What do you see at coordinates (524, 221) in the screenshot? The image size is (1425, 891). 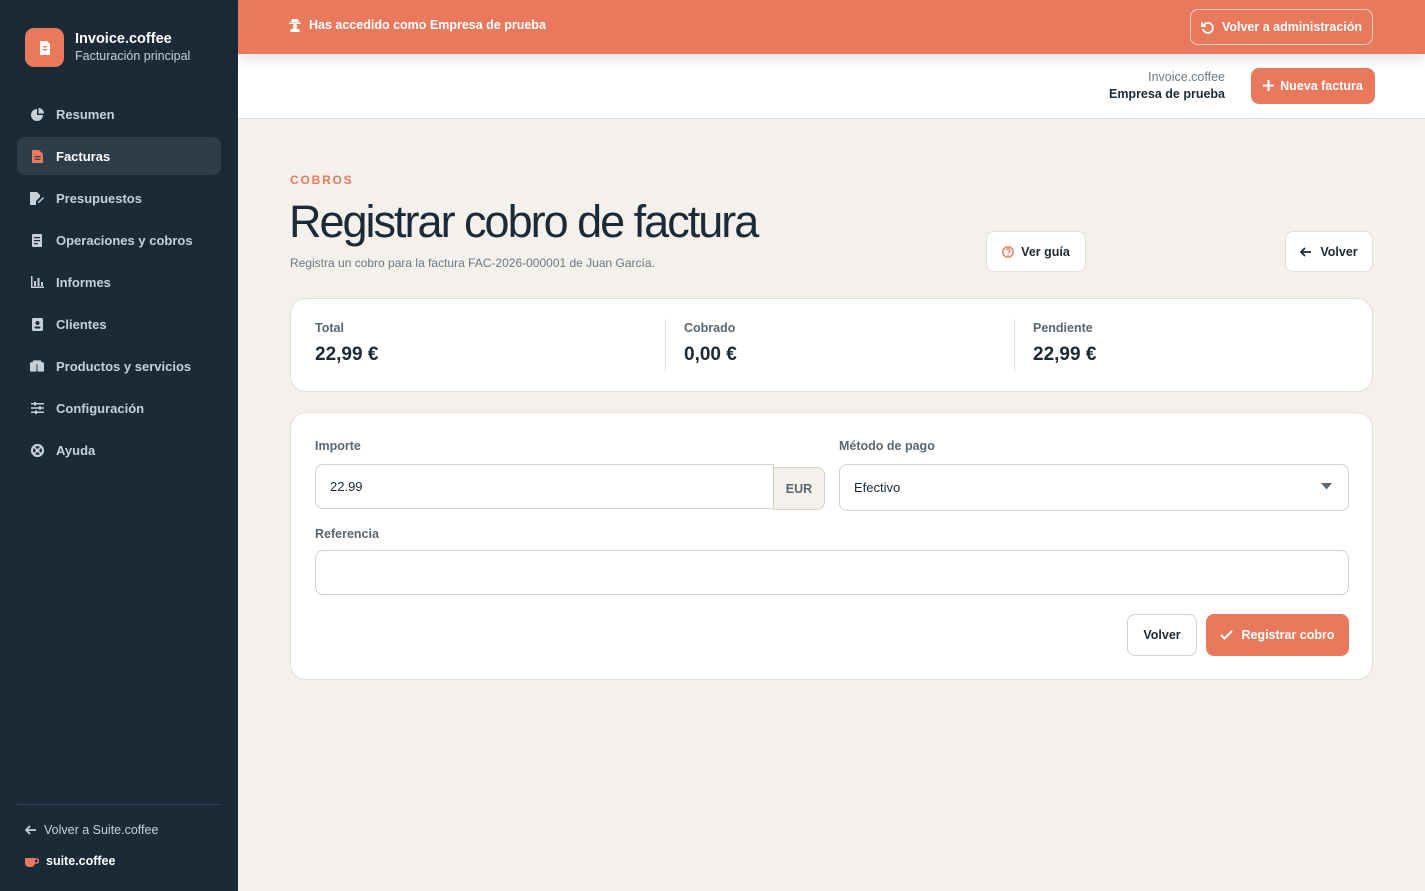 I see `page-title: Registrar cobro de factura` at bounding box center [524, 221].